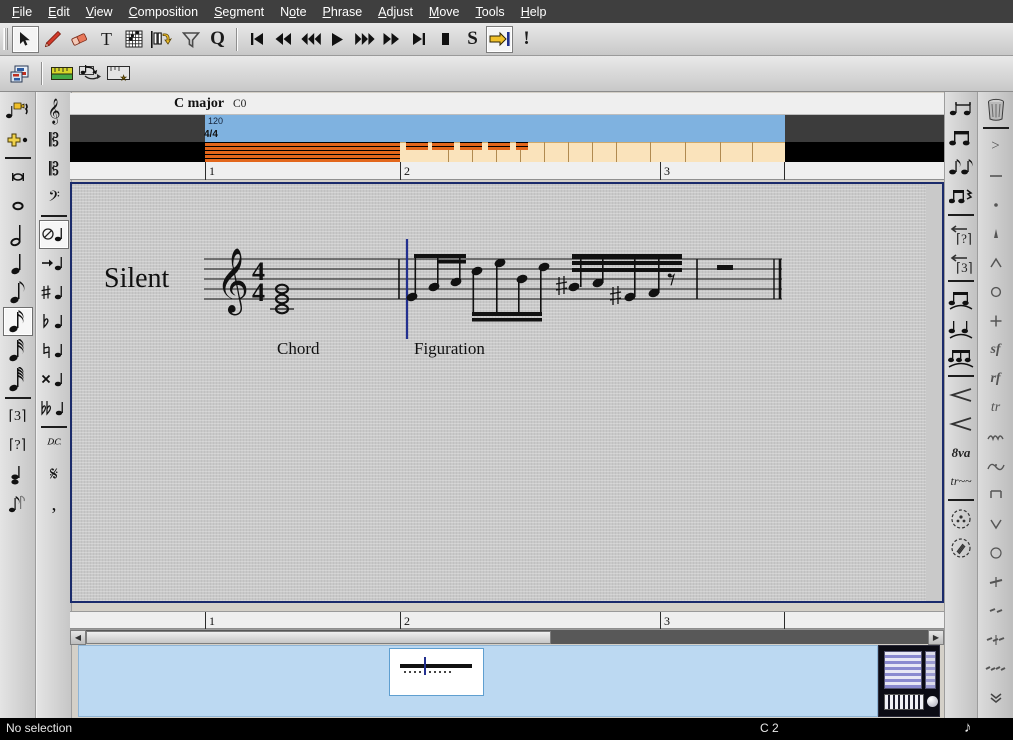 This screenshot has width=1013, height=740. I want to click on jump-to-playback-pointer-button, so click(499, 39).